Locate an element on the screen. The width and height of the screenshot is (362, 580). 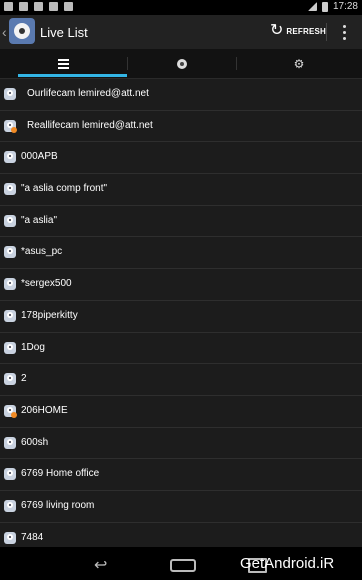
camera-row: 6769 living room is located at coordinates (181, 507).